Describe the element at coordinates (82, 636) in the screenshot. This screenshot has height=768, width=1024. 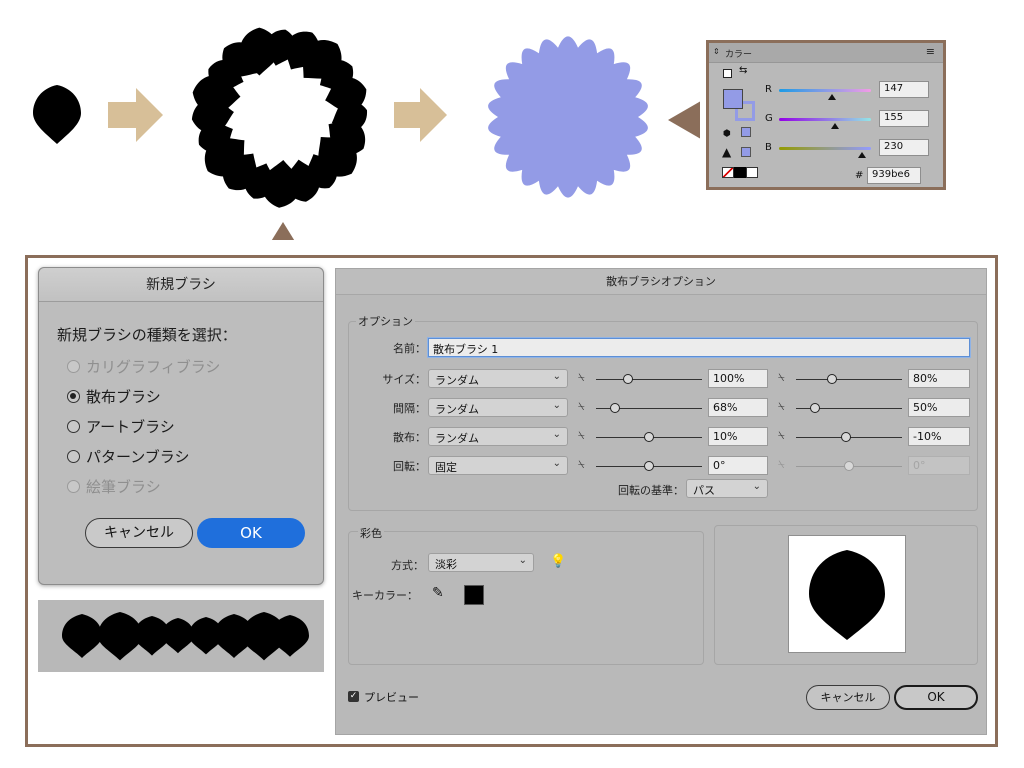
I see `brush-stroke-leaf` at that location.